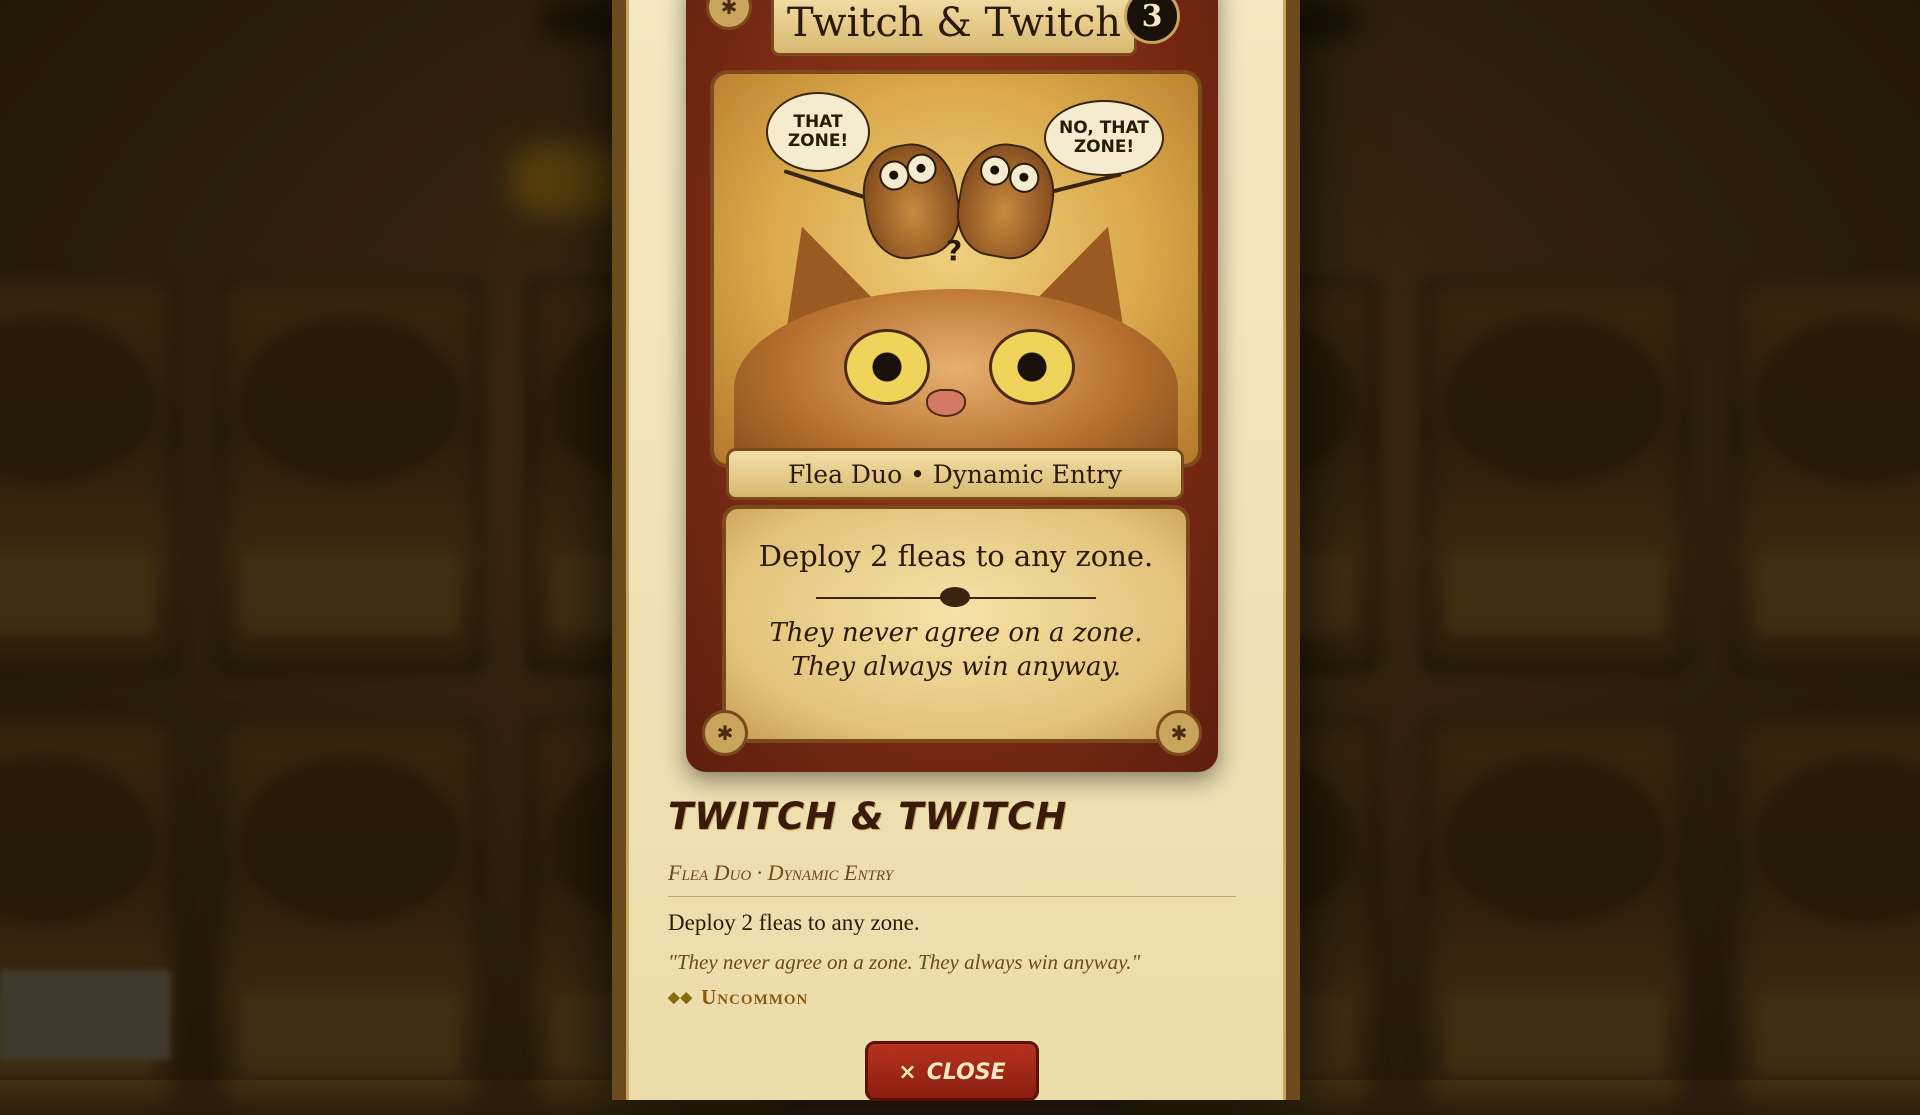 This screenshot has width=1920, height=1115. I want to click on cat-eye-right, so click(1032, 367).